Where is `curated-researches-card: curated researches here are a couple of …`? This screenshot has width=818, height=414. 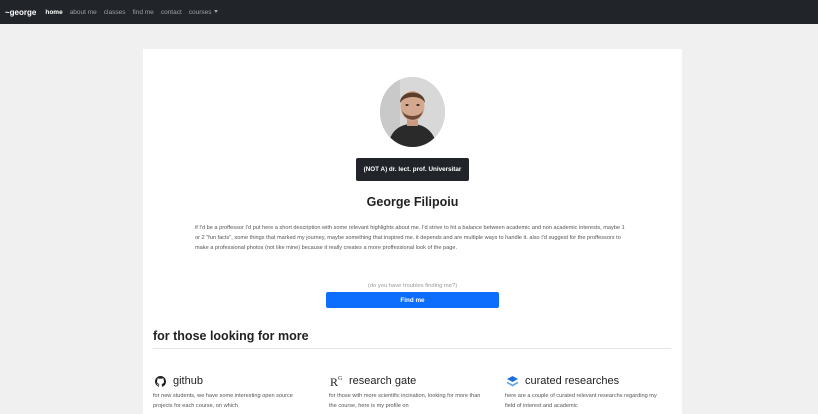
curated-researches-card: curated researches here are a couple of … is located at coordinates (585, 392).